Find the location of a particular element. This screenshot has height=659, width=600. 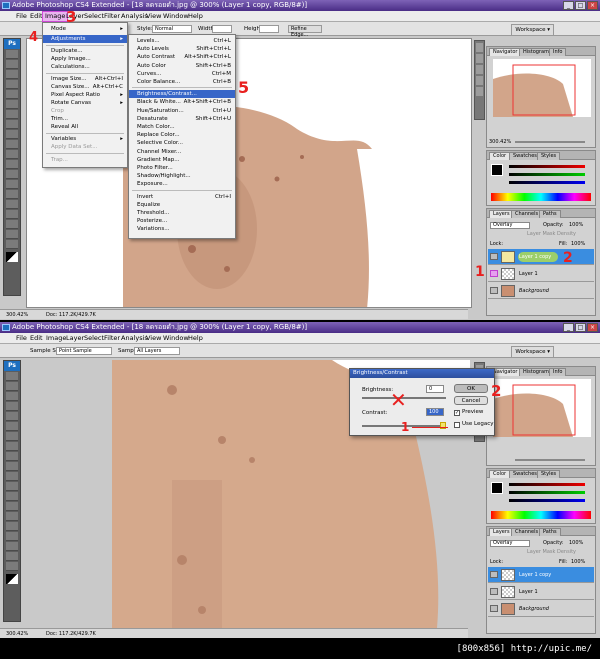

adjustments-item: Curves... Ctrl+M is located at coordinates (182, 74).